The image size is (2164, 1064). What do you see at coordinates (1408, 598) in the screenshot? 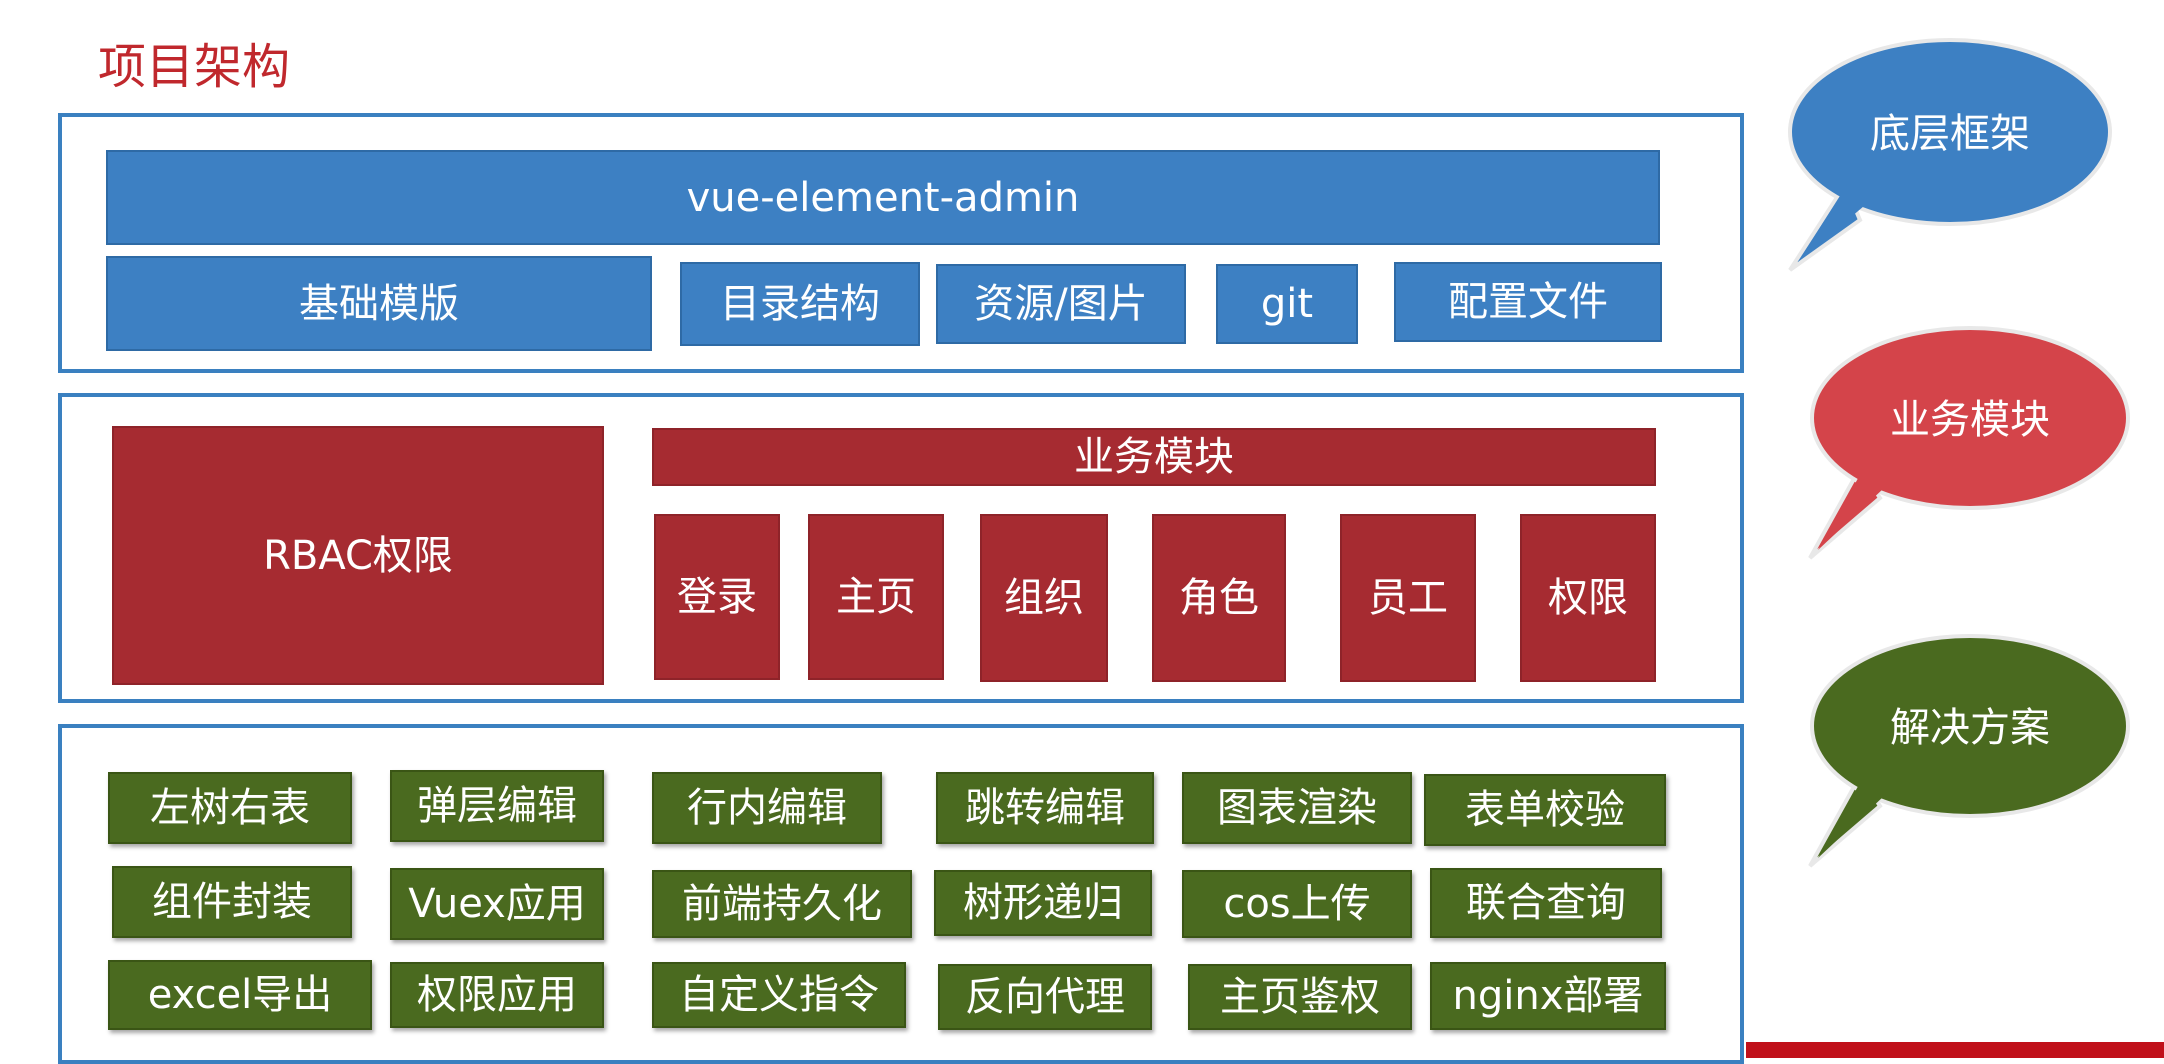
I see `module-employee: 员工` at bounding box center [1408, 598].